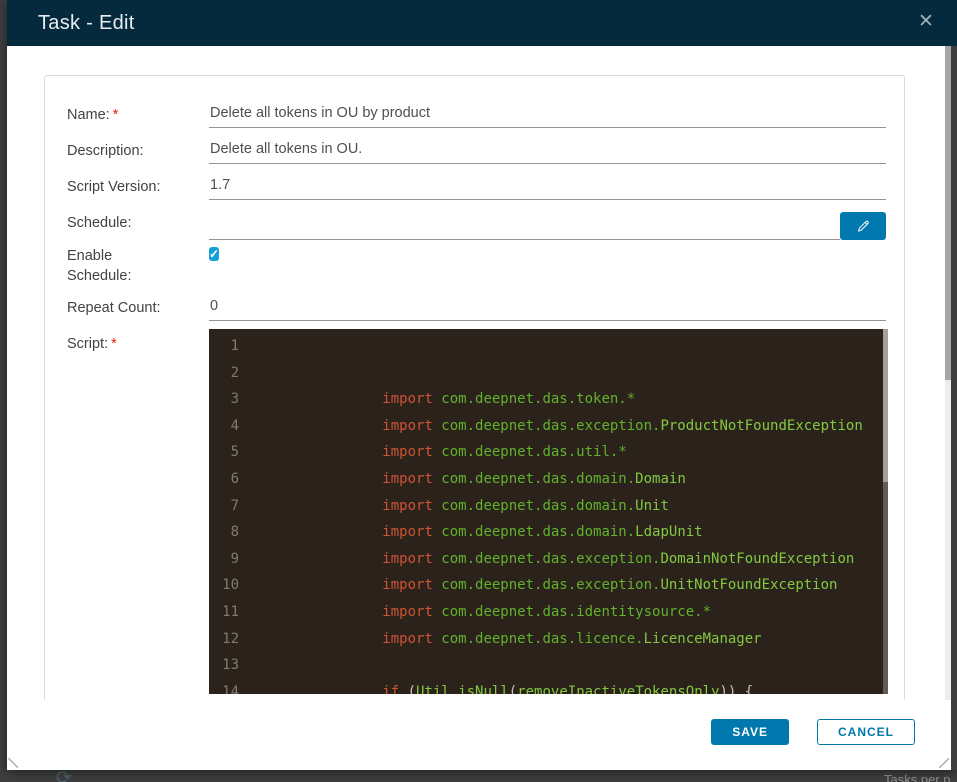 This screenshot has height=782, width=957. I want to click on name-input, so click(547, 116).